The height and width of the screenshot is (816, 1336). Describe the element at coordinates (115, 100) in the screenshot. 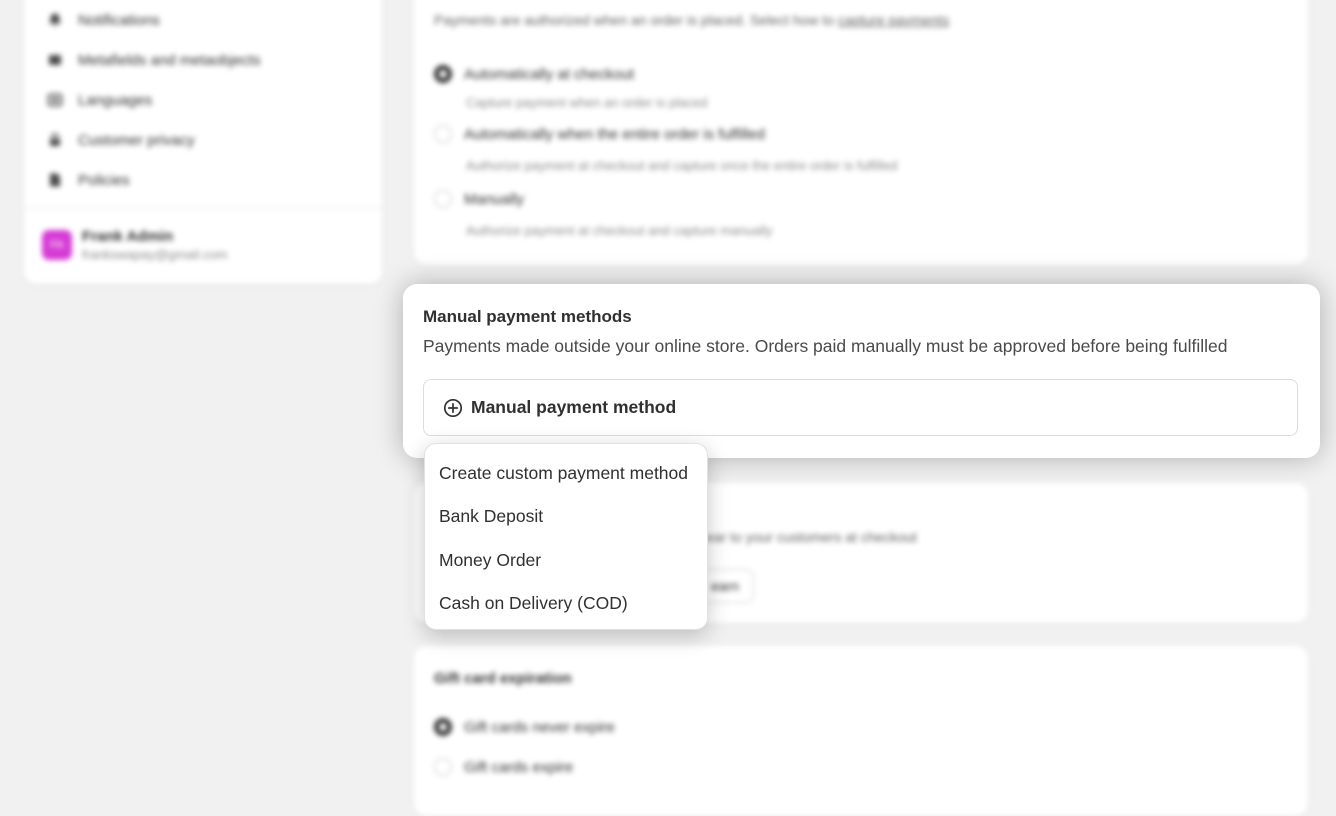

I see `sidebar-item-label: Languages` at that location.